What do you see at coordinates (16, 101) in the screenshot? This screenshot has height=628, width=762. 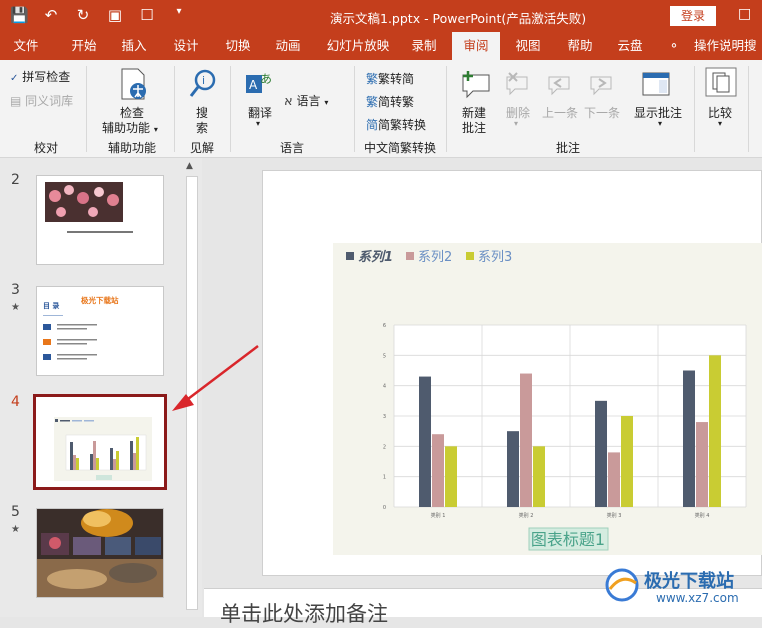 I see `thesaurus-icon: ▤` at bounding box center [16, 101].